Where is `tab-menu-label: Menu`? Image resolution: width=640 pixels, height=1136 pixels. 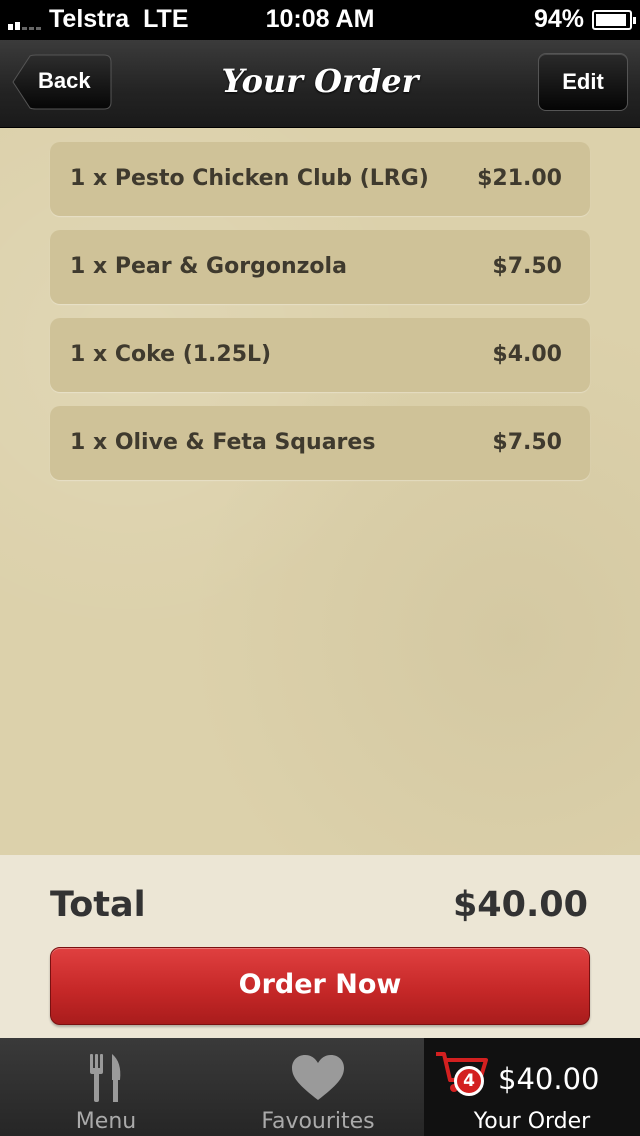 tab-menu-label: Menu is located at coordinates (106, 1121).